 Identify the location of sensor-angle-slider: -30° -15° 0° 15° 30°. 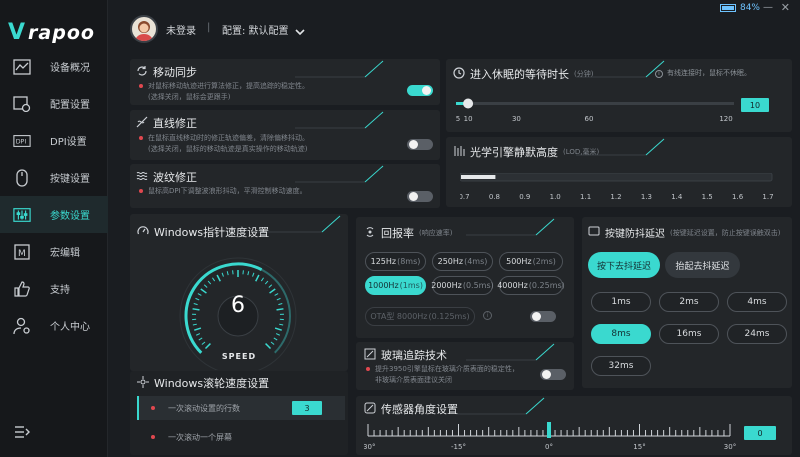
(554, 438).